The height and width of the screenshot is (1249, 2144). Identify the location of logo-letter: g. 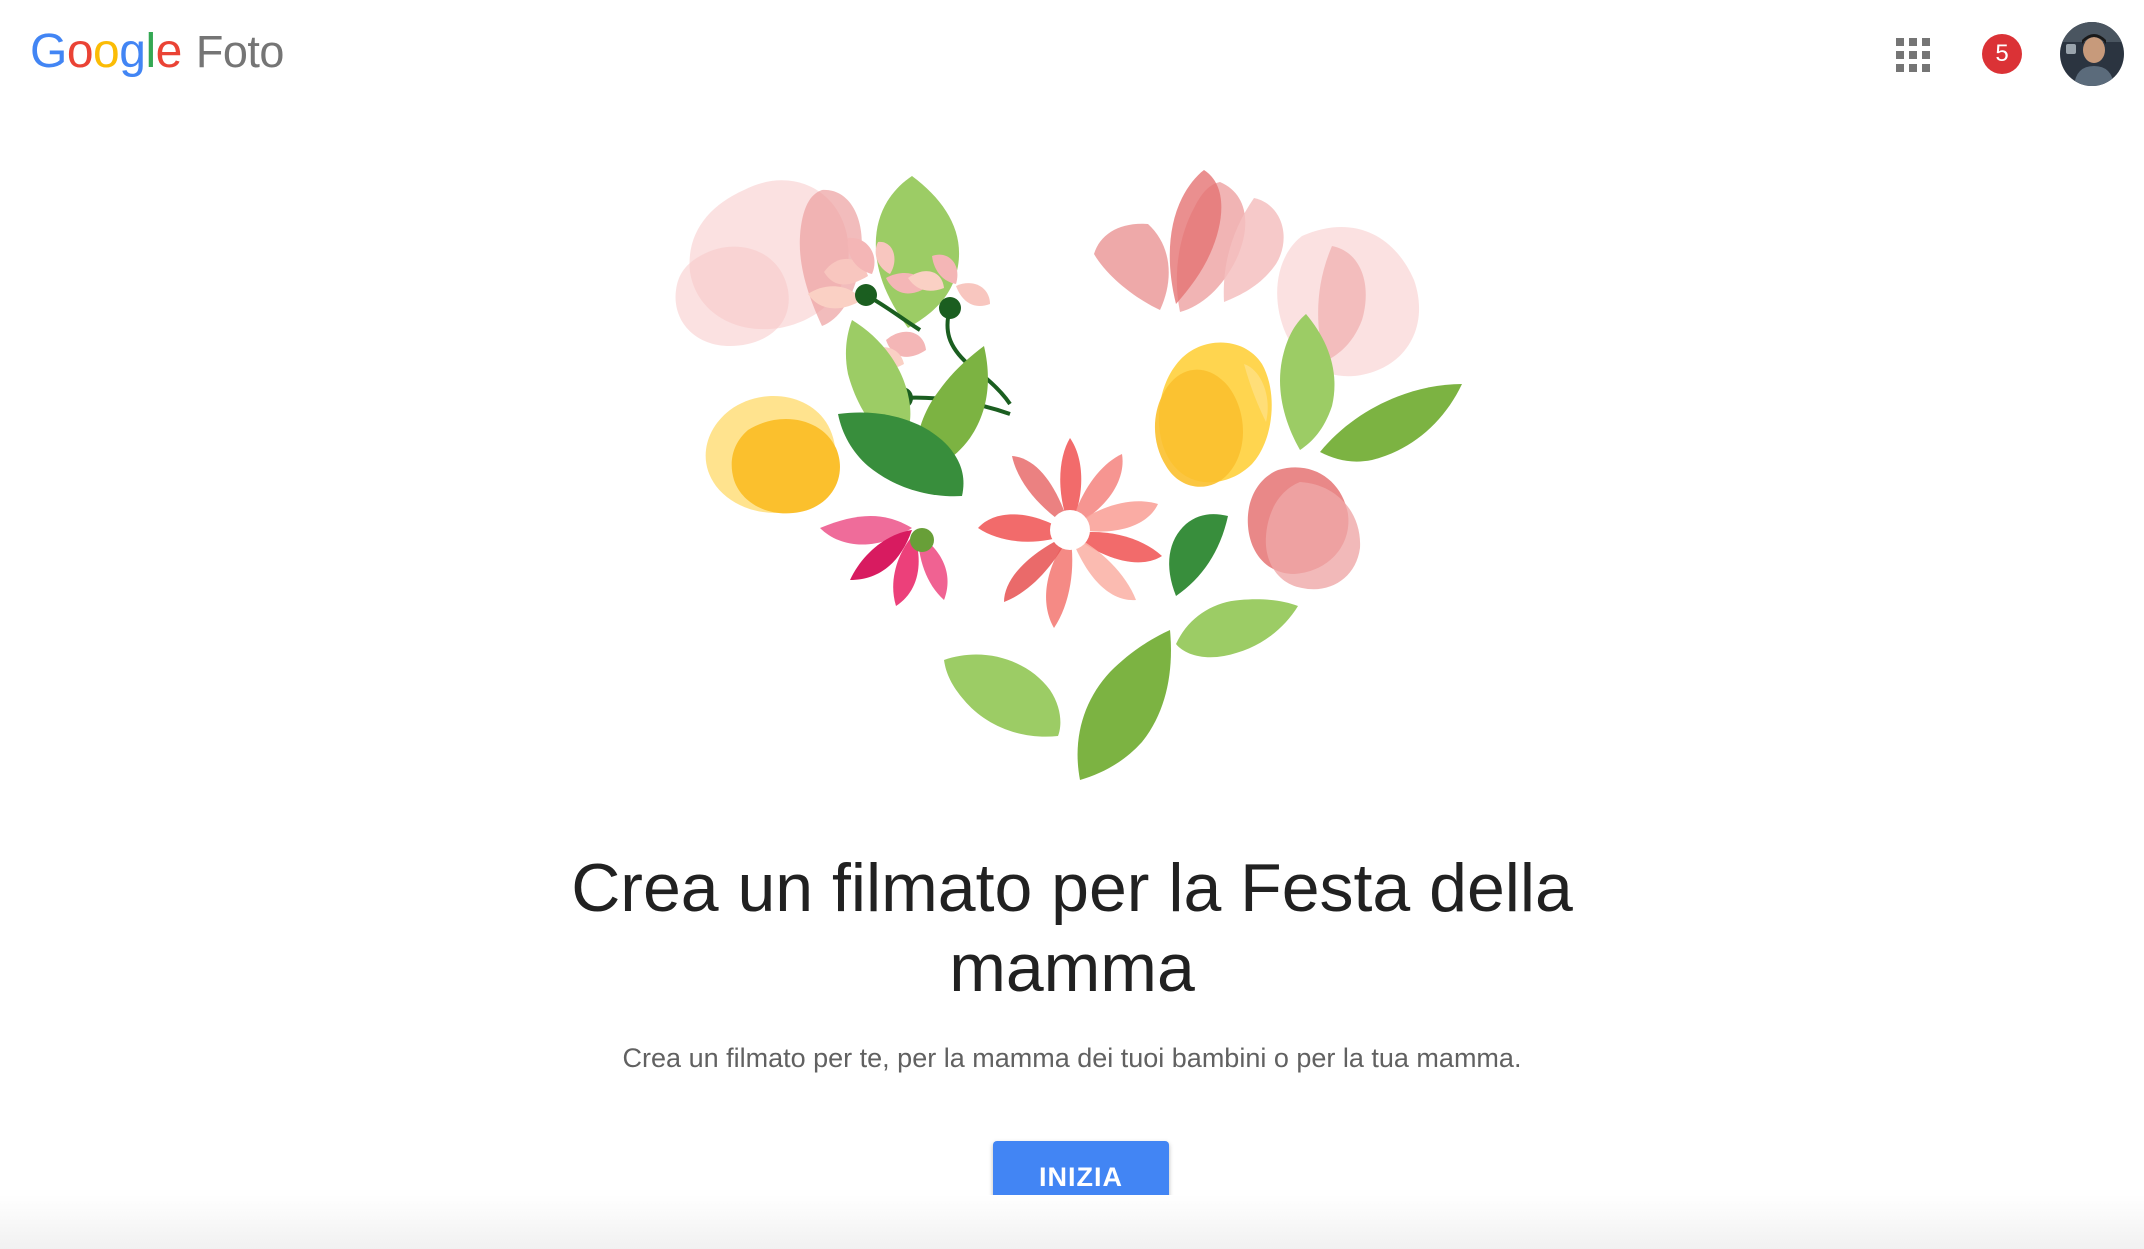
(132, 51).